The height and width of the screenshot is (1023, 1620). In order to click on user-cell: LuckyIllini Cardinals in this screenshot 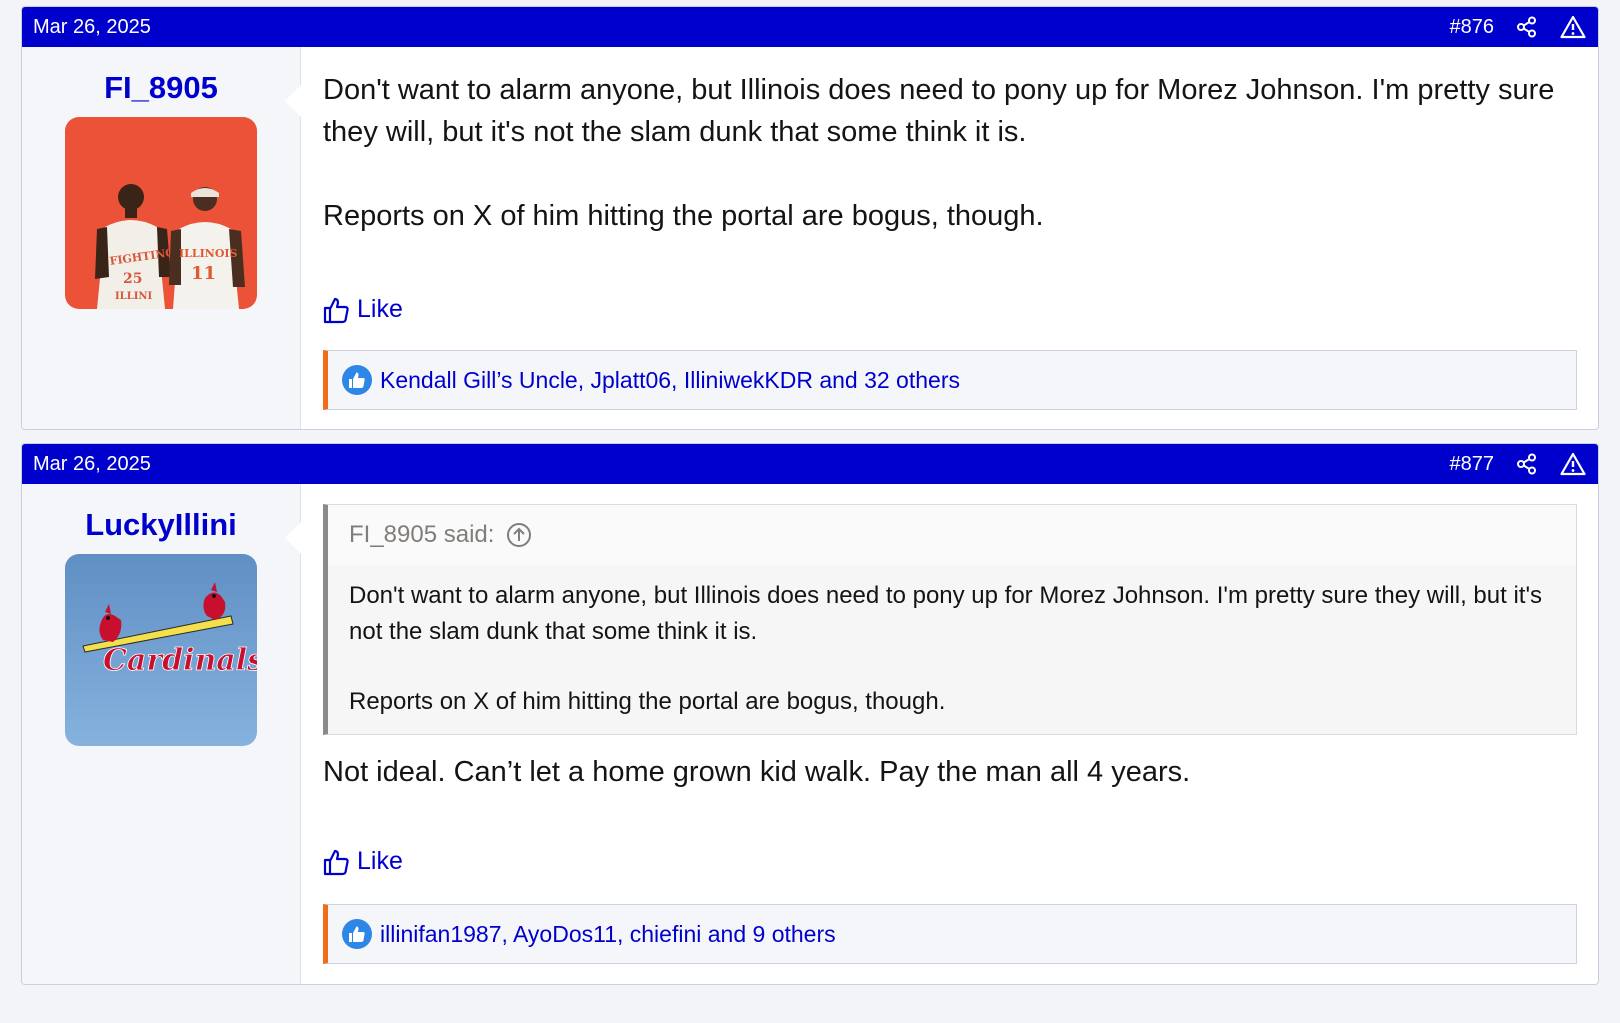, I will do `click(161, 734)`.